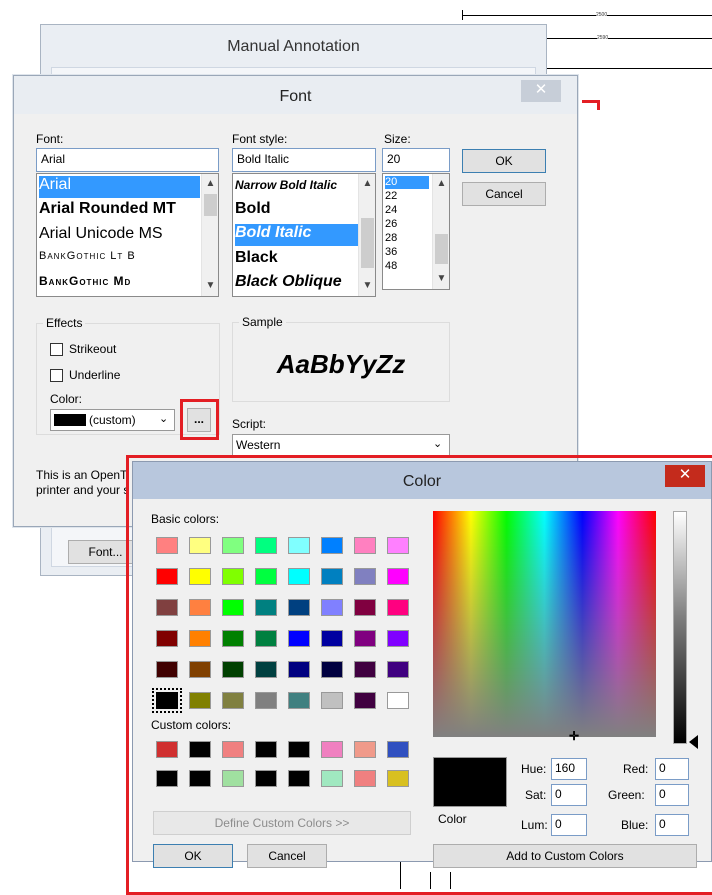 The width and height of the screenshot is (712, 895). Describe the element at coordinates (101, 234) in the screenshot. I see `font-list-item: Arial Unicode MS` at that location.